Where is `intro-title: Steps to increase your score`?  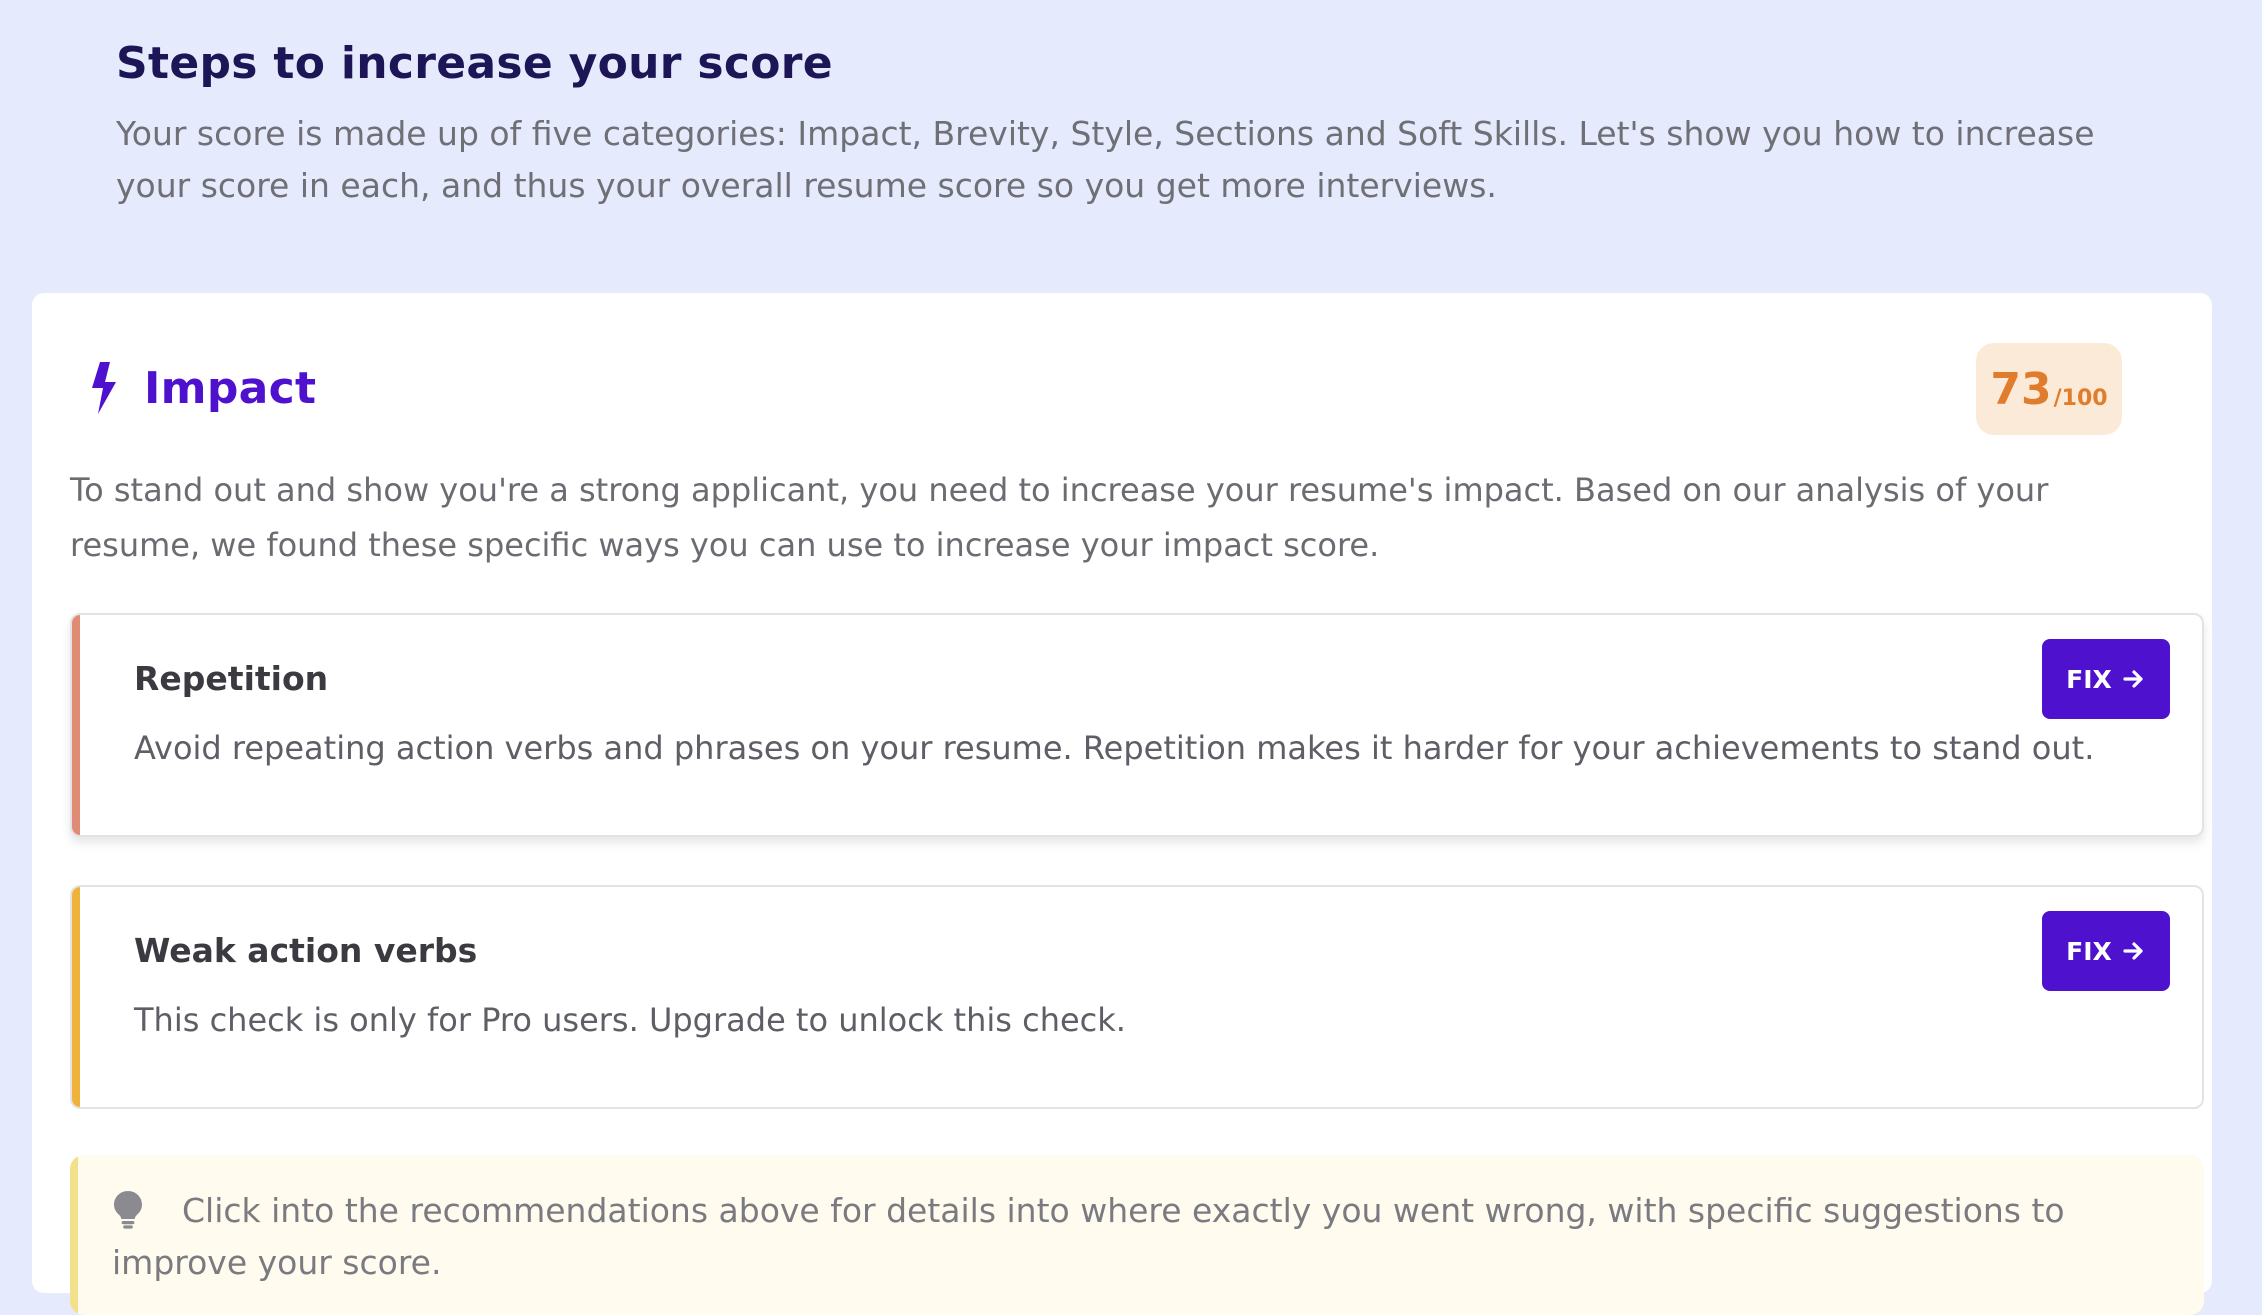 intro-title: Steps to increase your score is located at coordinates (474, 63).